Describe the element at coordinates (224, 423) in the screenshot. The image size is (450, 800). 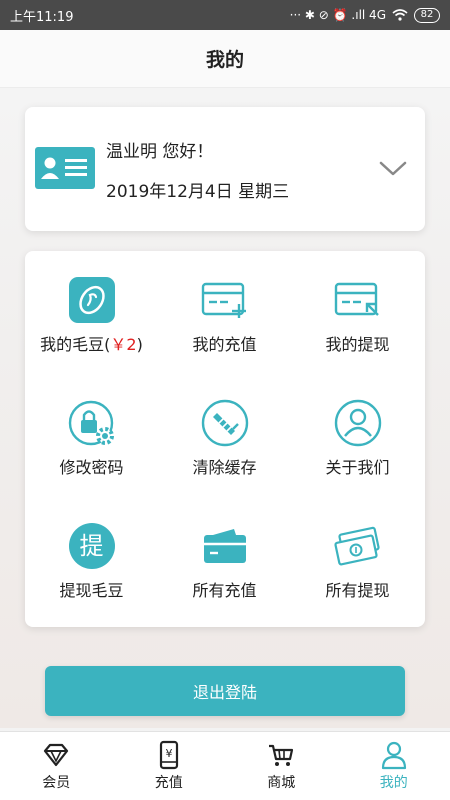
I see `broom-icon` at that location.